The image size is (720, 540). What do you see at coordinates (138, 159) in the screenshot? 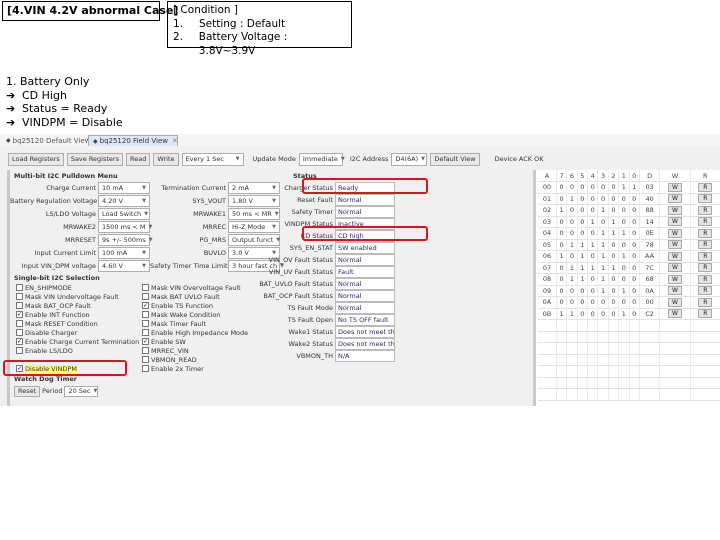
I see `read-button: Read` at bounding box center [138, 159].